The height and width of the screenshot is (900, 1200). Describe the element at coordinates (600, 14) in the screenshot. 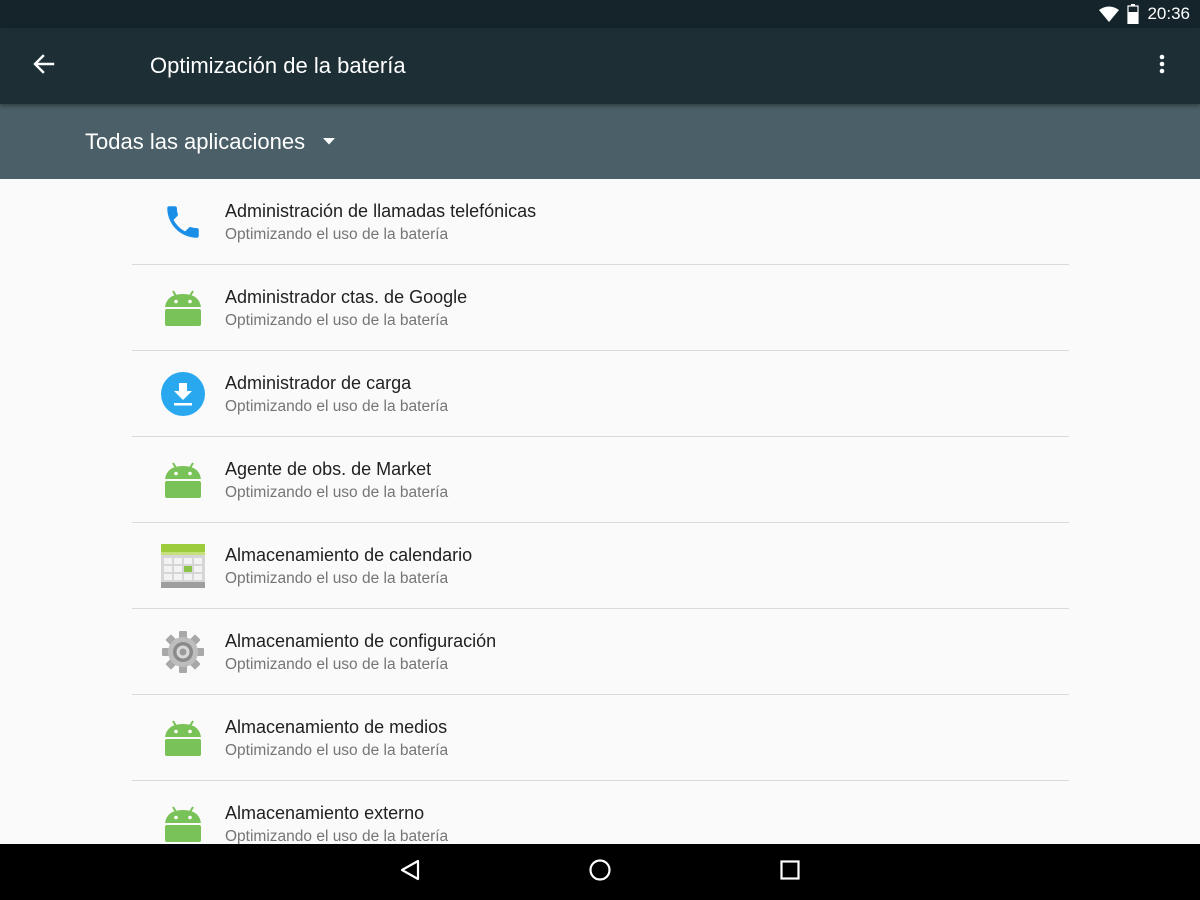

I see `status-bar: 20:36` at that location.